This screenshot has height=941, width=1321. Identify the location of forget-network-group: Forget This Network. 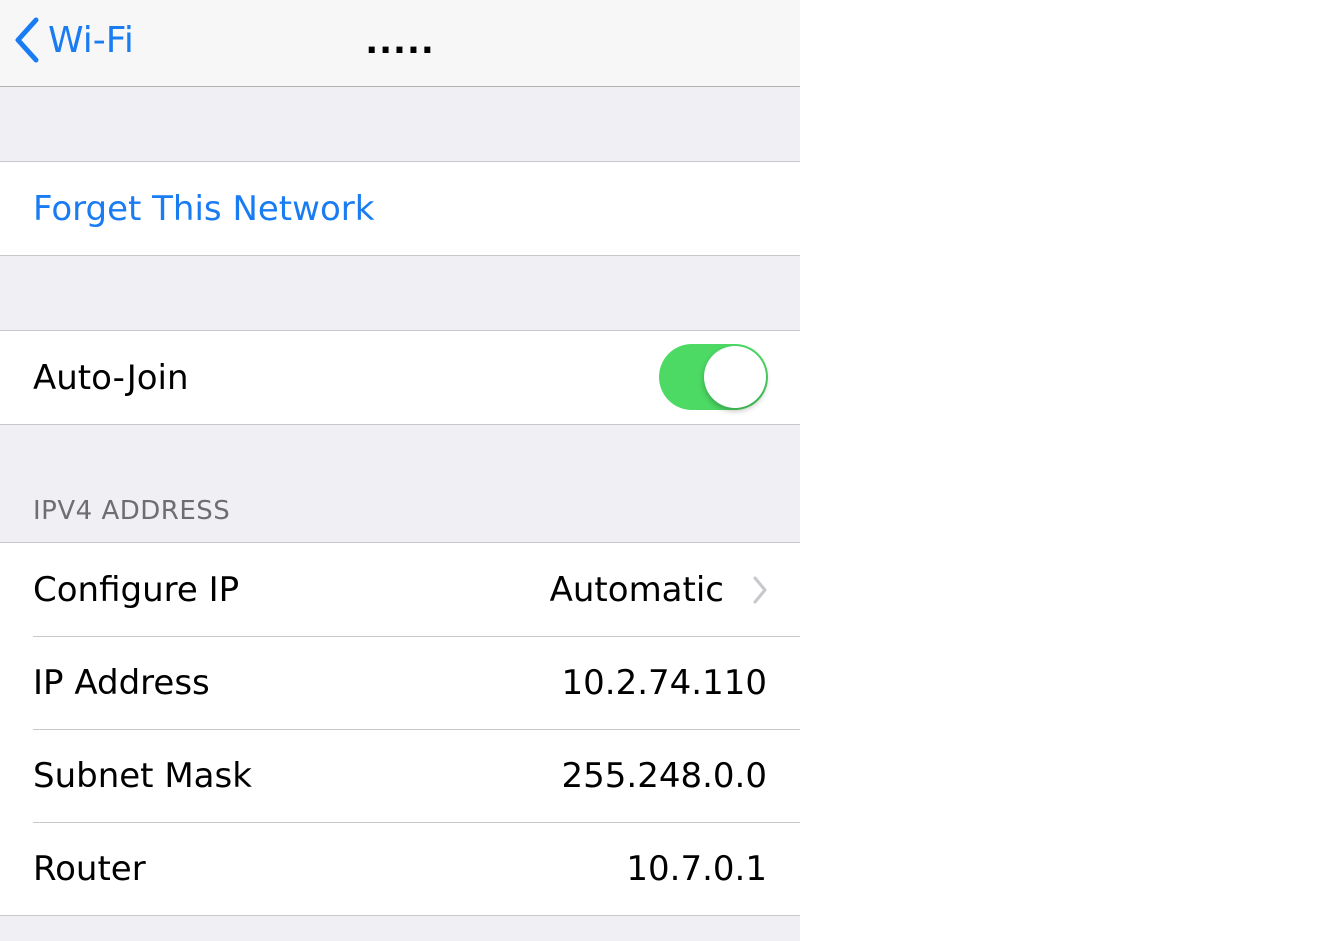
(400, 208).